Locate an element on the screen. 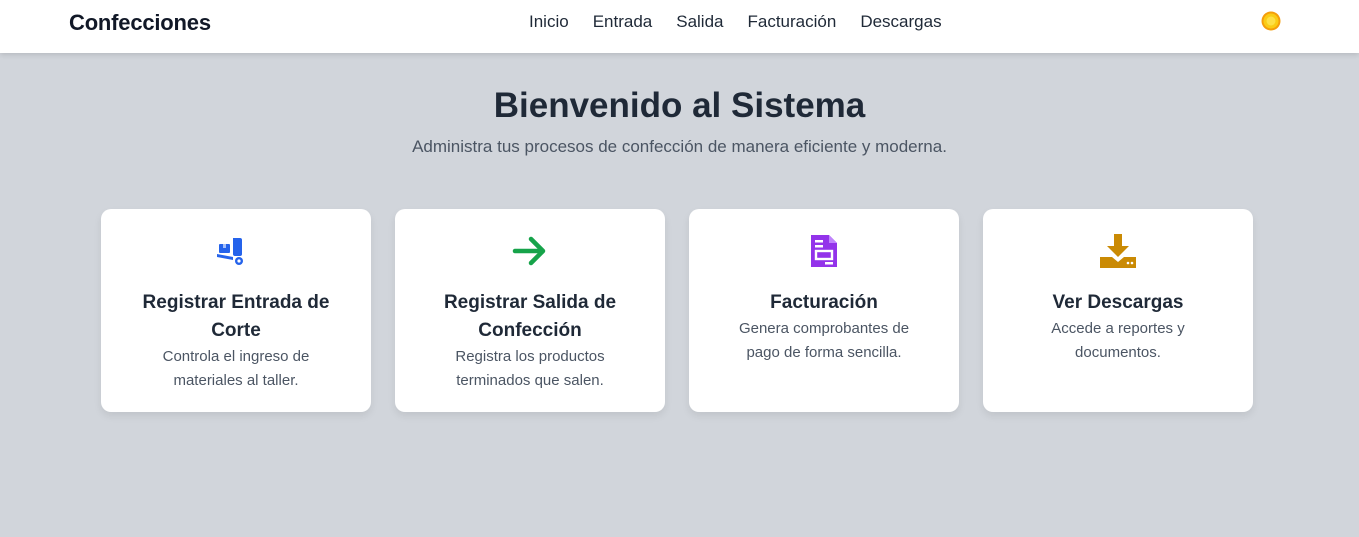 Image resolution: width=1359 pixels, height=537 pixels. arrow-right-icon is located at coordinates (530, 251).